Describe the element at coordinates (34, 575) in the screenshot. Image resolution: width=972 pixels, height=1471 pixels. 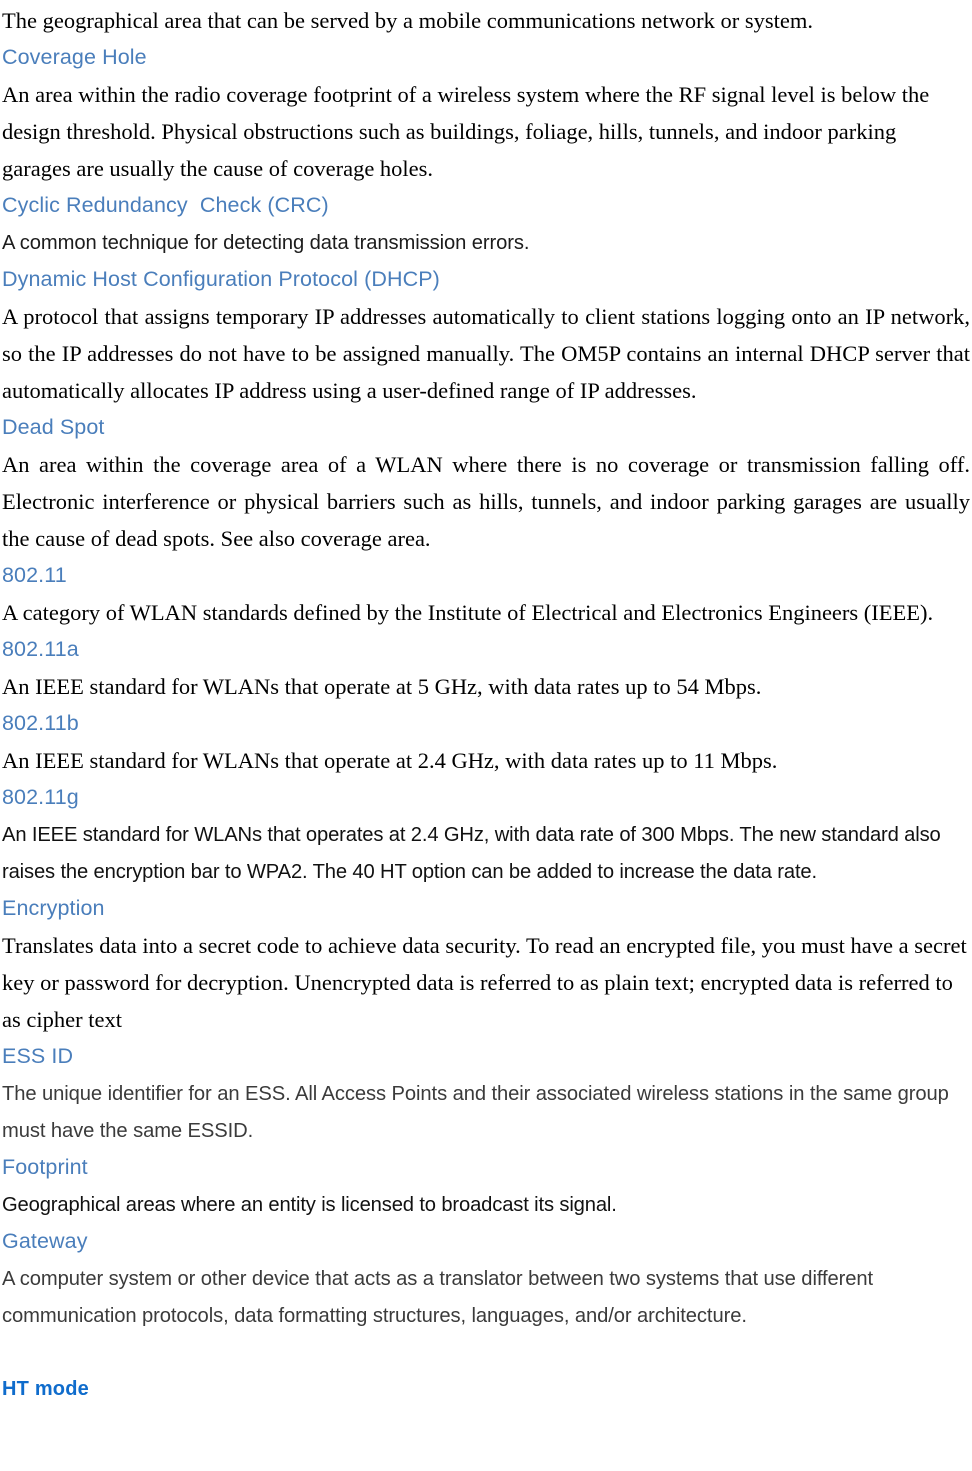
I see `term-heading-802-11: 802.11` at that location.